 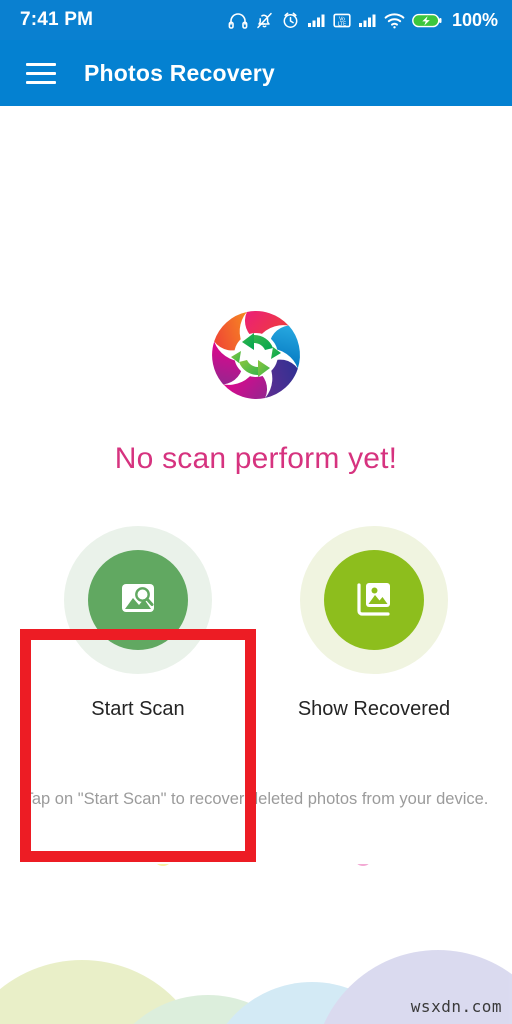 What do you see at coordinates (238, 20) in the screenshot?
I see `headphones-icon` at bounding box center [238, 20].